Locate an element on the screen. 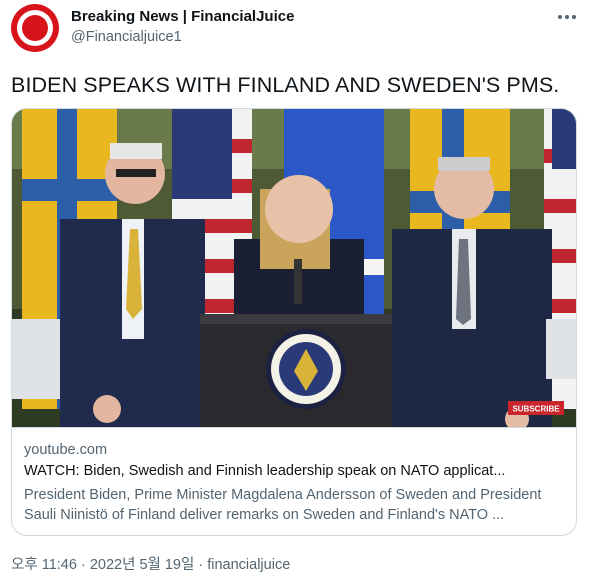  more-horizontal-icon is located at coordinates (567, 17).